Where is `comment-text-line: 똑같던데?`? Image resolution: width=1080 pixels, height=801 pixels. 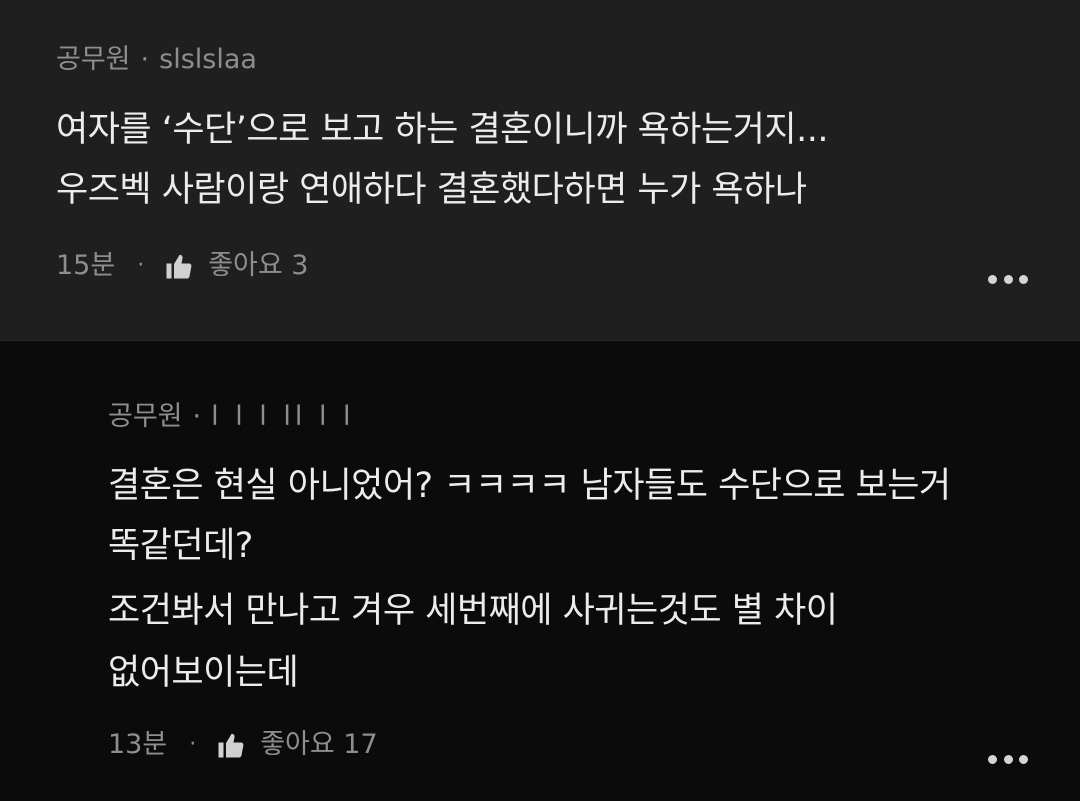 comment-text-line: 똑같던데? is located at coordinates (180, 546).